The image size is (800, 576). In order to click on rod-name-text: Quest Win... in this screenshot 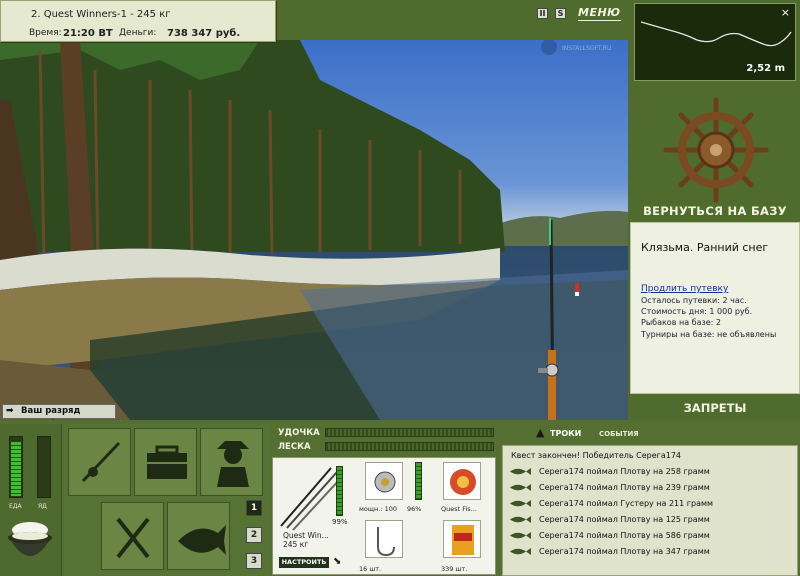, I will do `click(306, 535)`.